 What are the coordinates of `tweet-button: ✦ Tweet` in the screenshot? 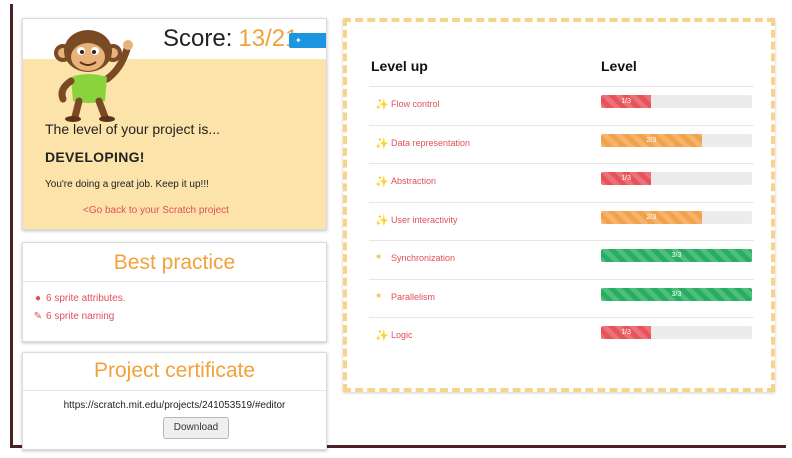 It's located at (307, 46).